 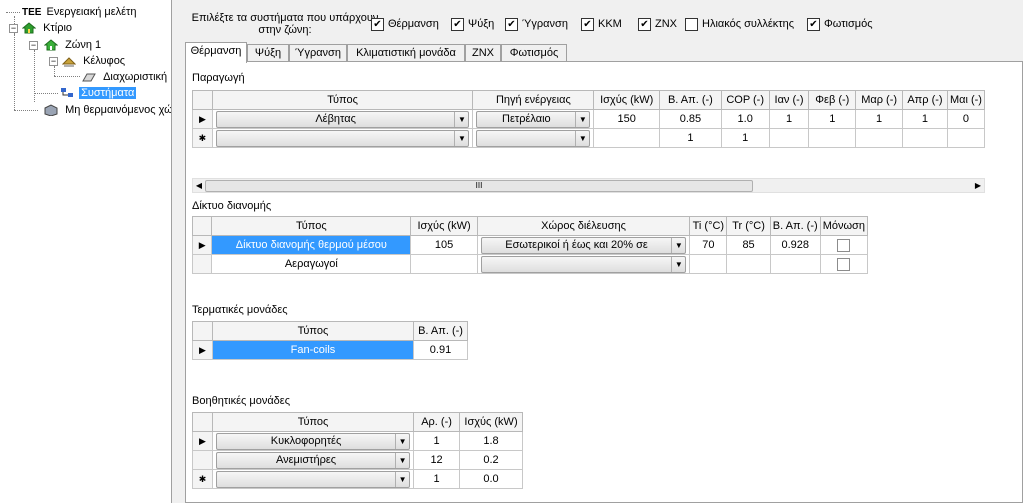 What do you see at coordinates (491, 460) in the screenshot?
I see `cell-power: 0.2` at bounding box center [491, 460].